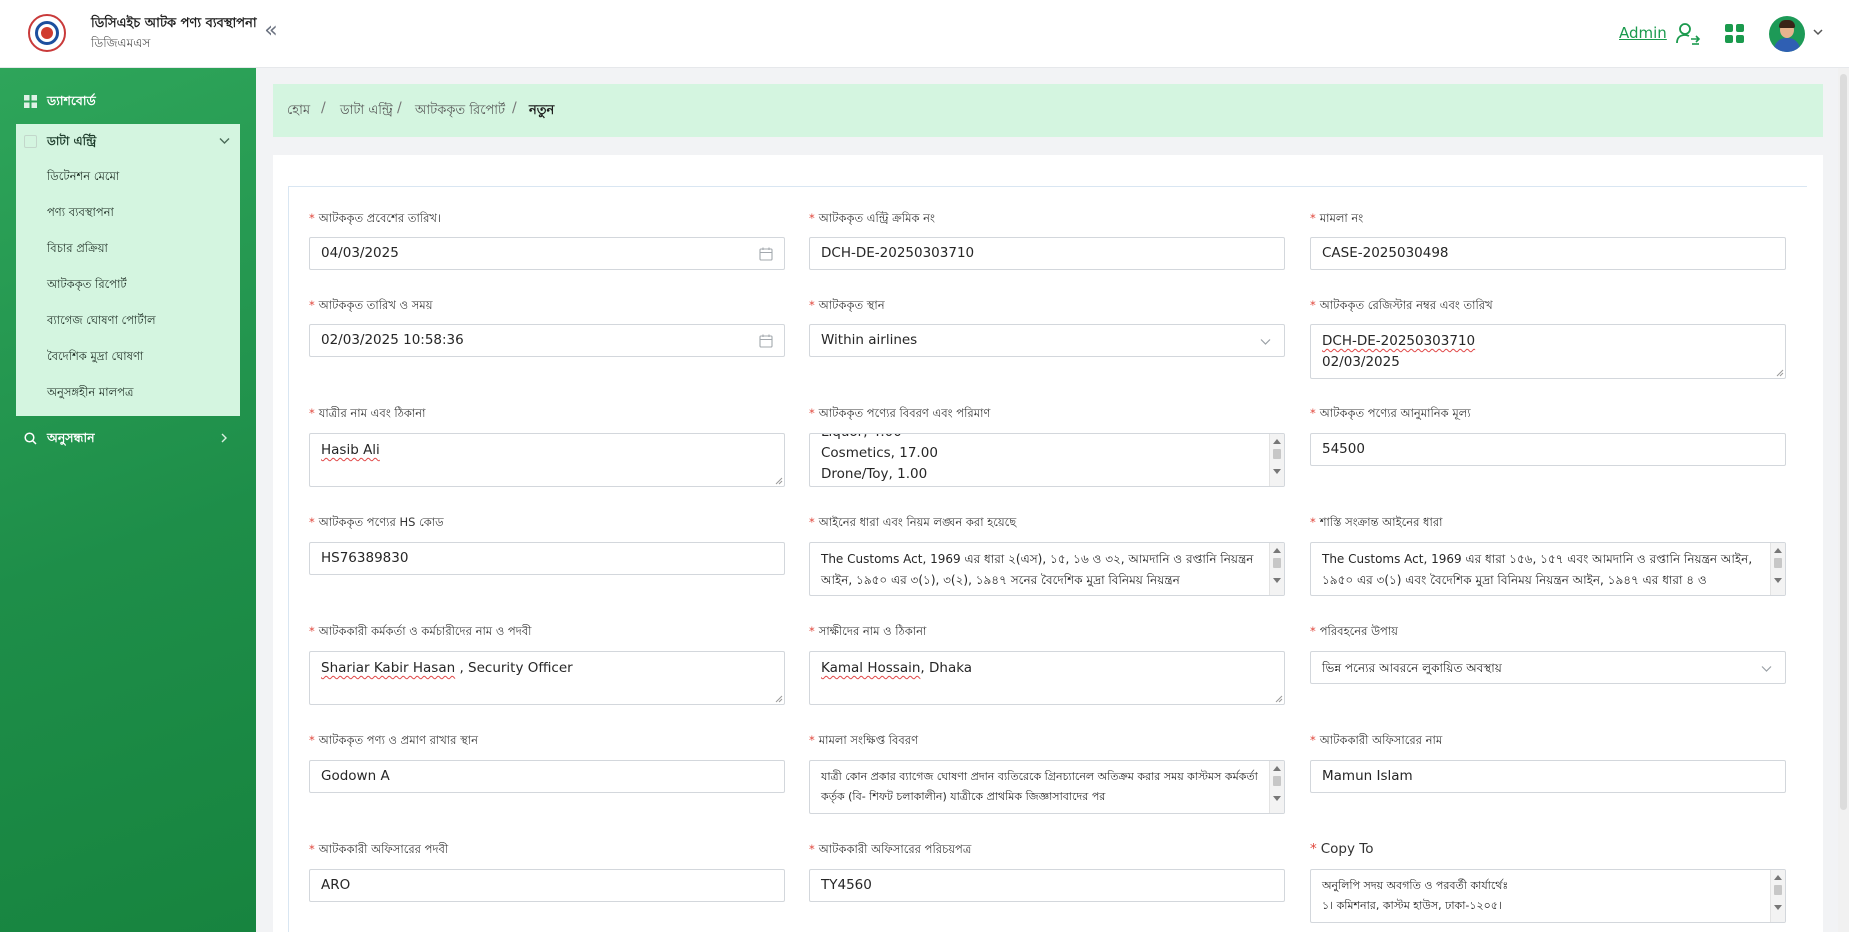 The image size is (1849, 932). Describe the element at coordinates (547, 678) in the screenshot. I see `seizing-officers-textarea: Shariar Kabir Hasan , Security Officer` at that location.